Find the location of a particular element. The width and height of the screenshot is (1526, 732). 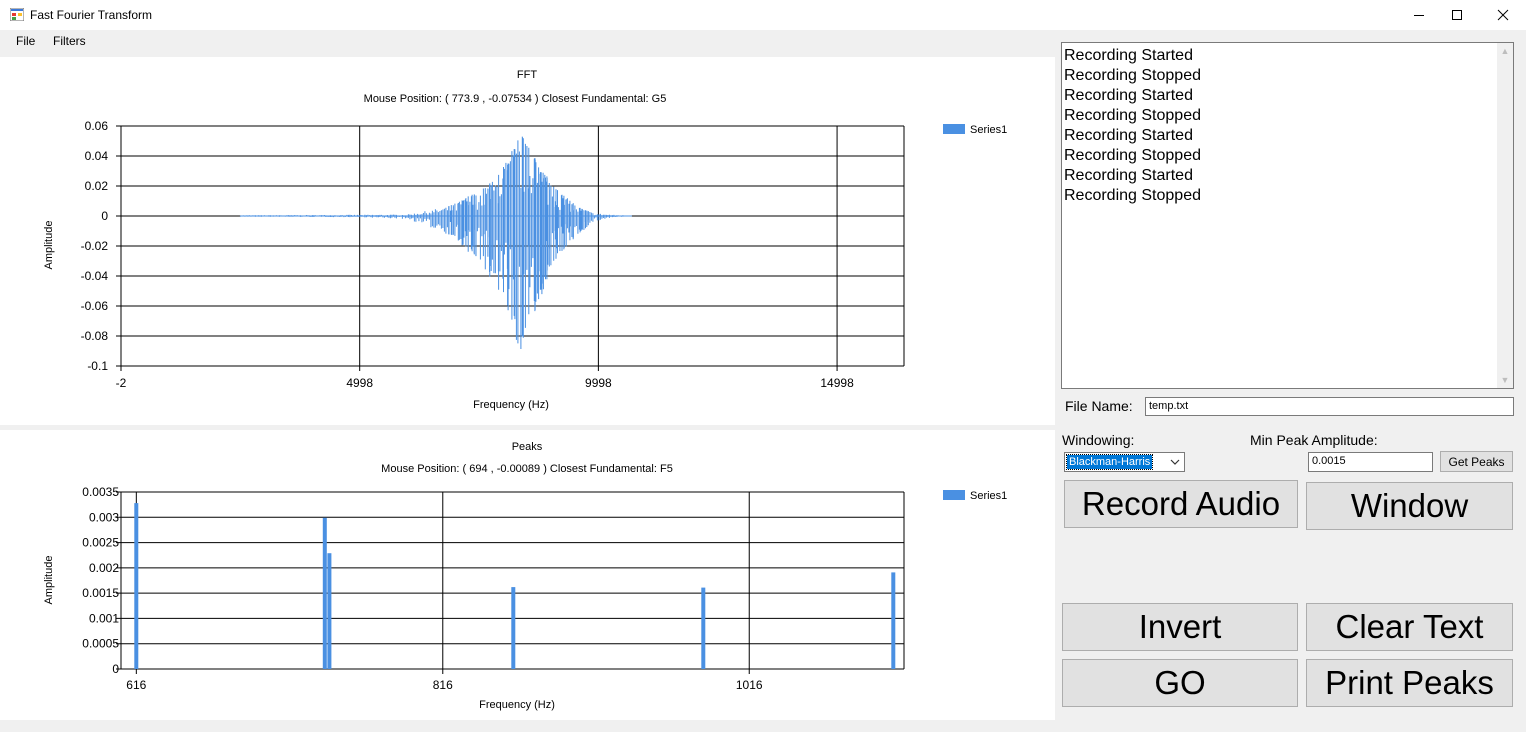

peaks-y-tick-label: 0 is located at coordinates (115, 669).